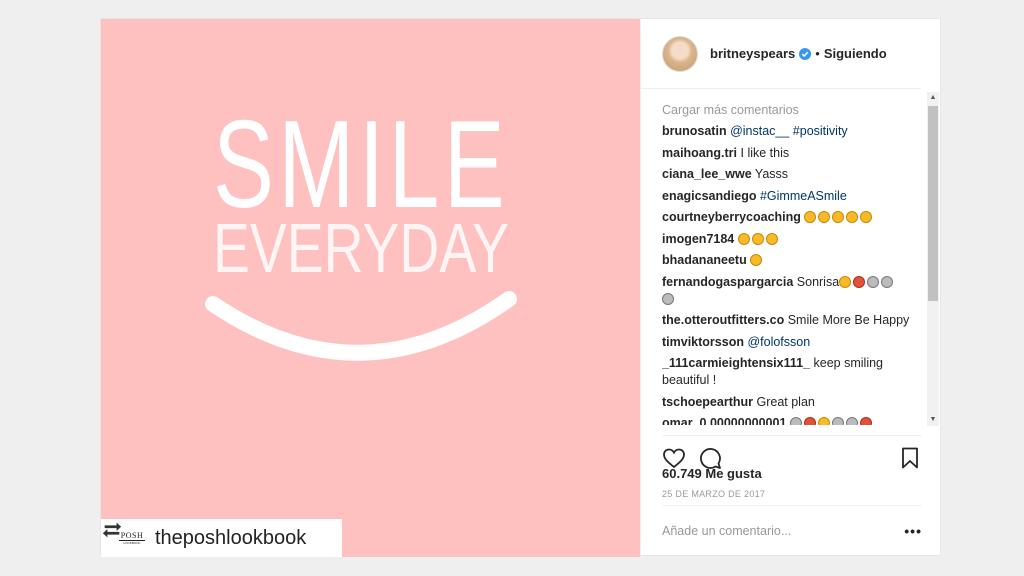 The image size is (1024, 576). I want to click on comment: brunosatin @instac__ #positivity, so click(794, 131).